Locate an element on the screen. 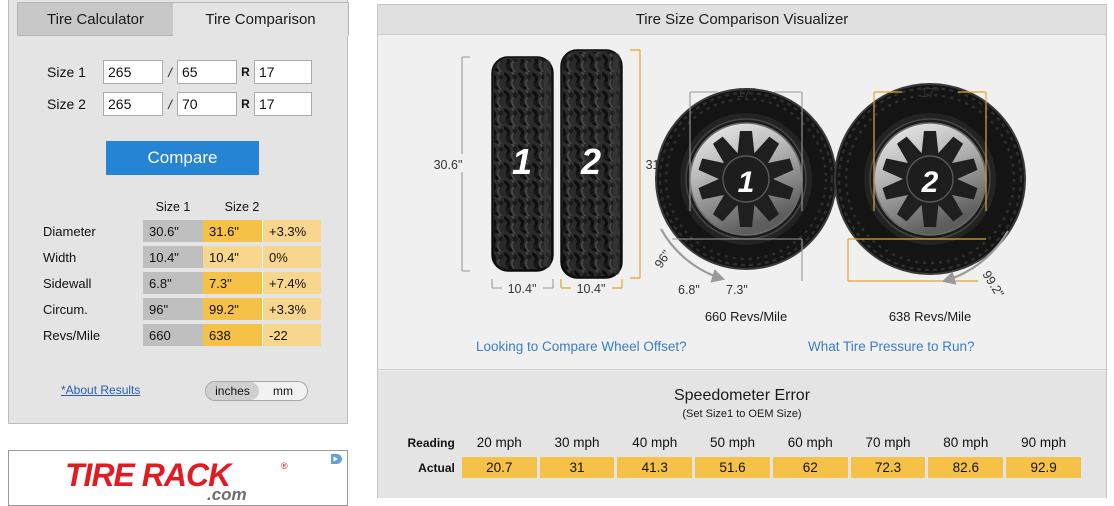  wheel-1-rim-label: 17" is located at coordinates (746, 93).